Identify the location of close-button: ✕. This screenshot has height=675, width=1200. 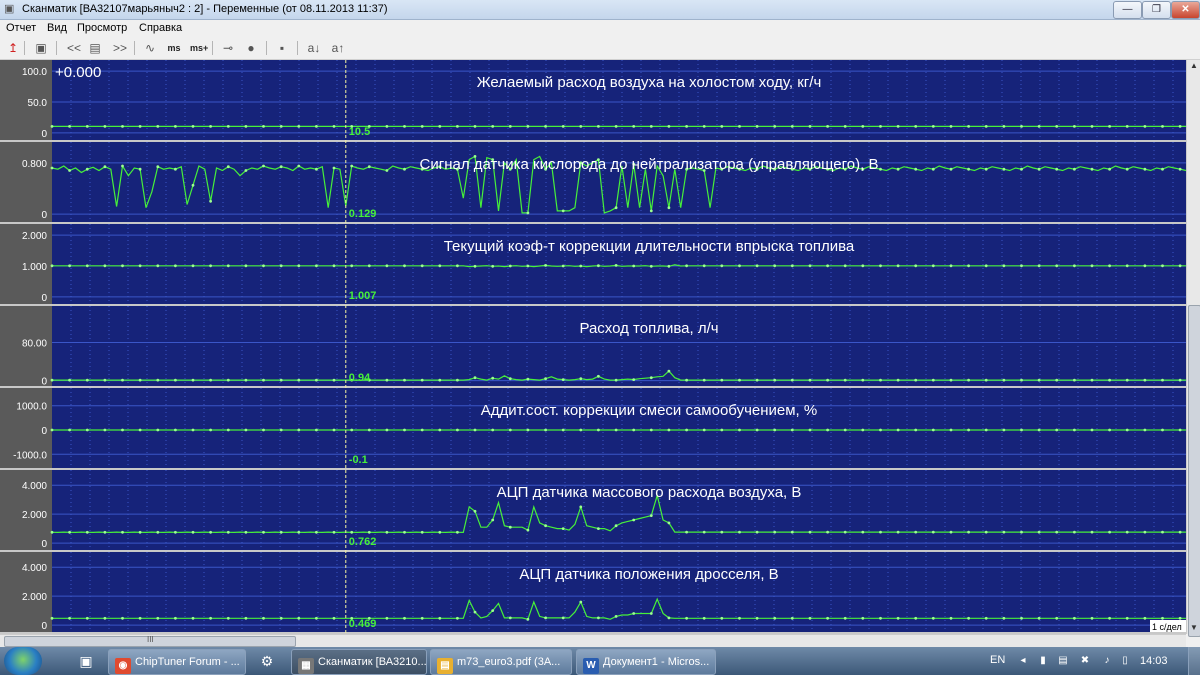
(1185, 10).